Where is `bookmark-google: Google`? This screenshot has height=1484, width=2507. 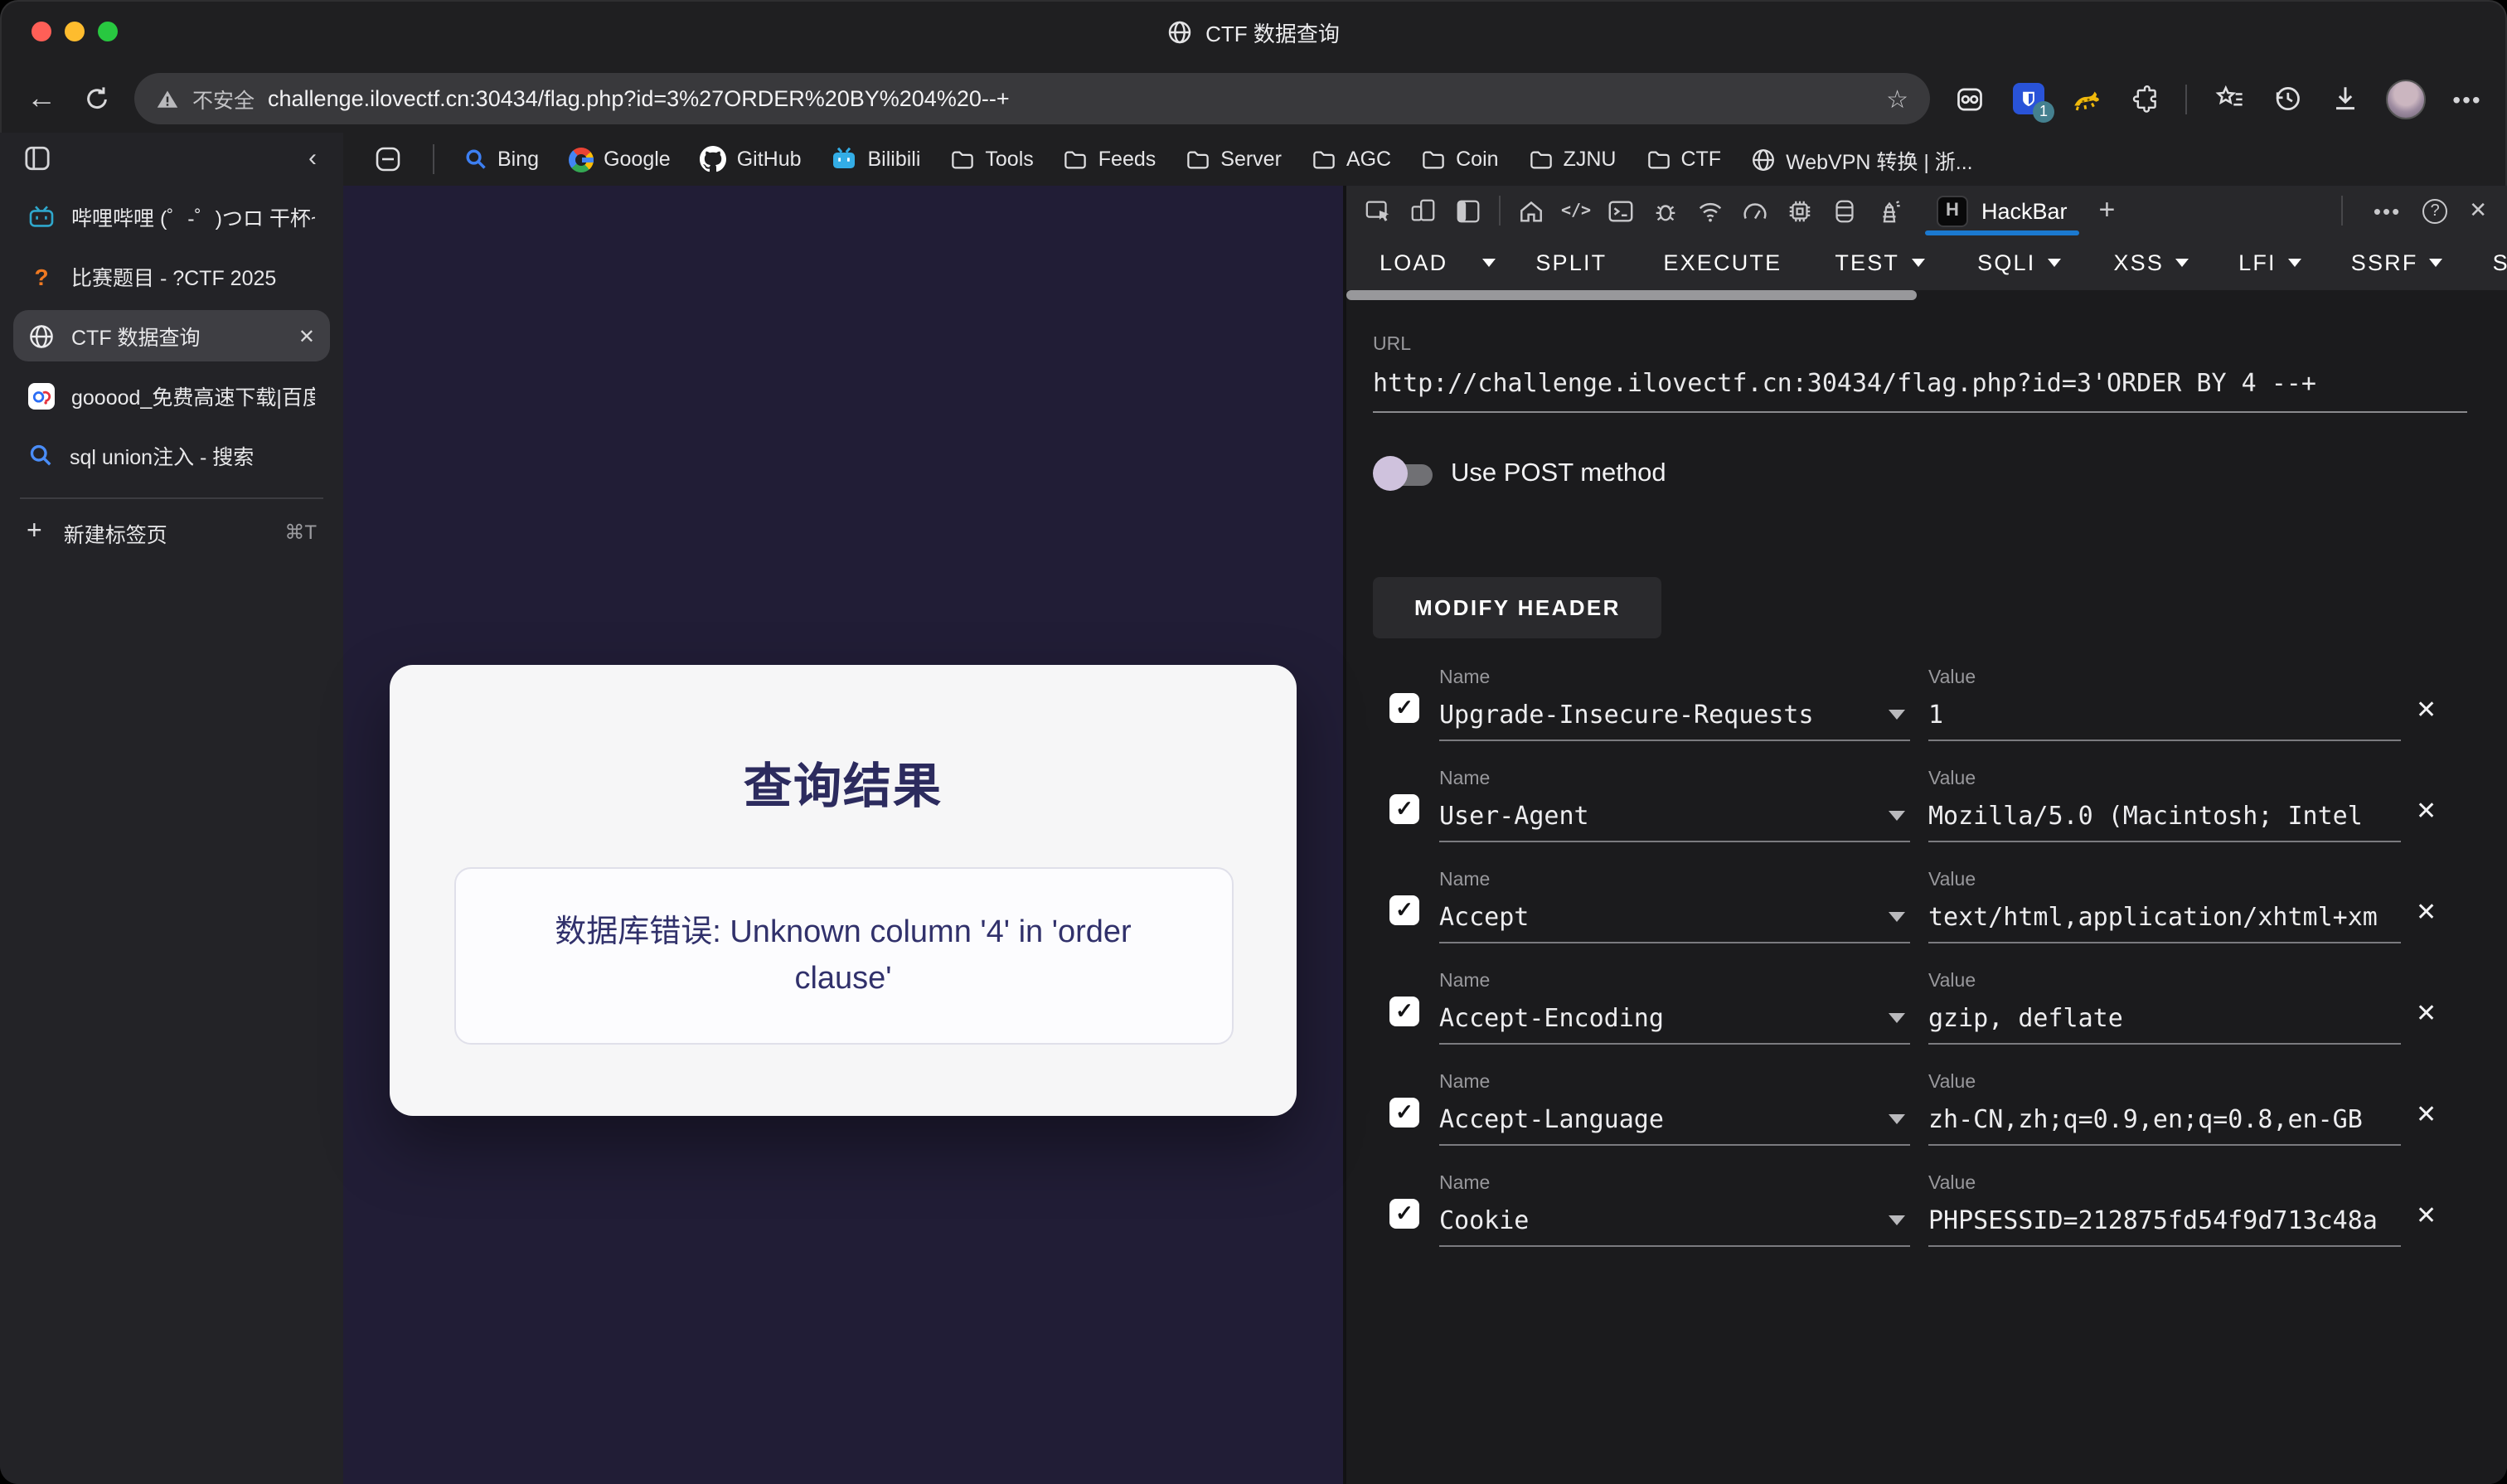 bookmark-google: Google is located at coordinates (620, 159).